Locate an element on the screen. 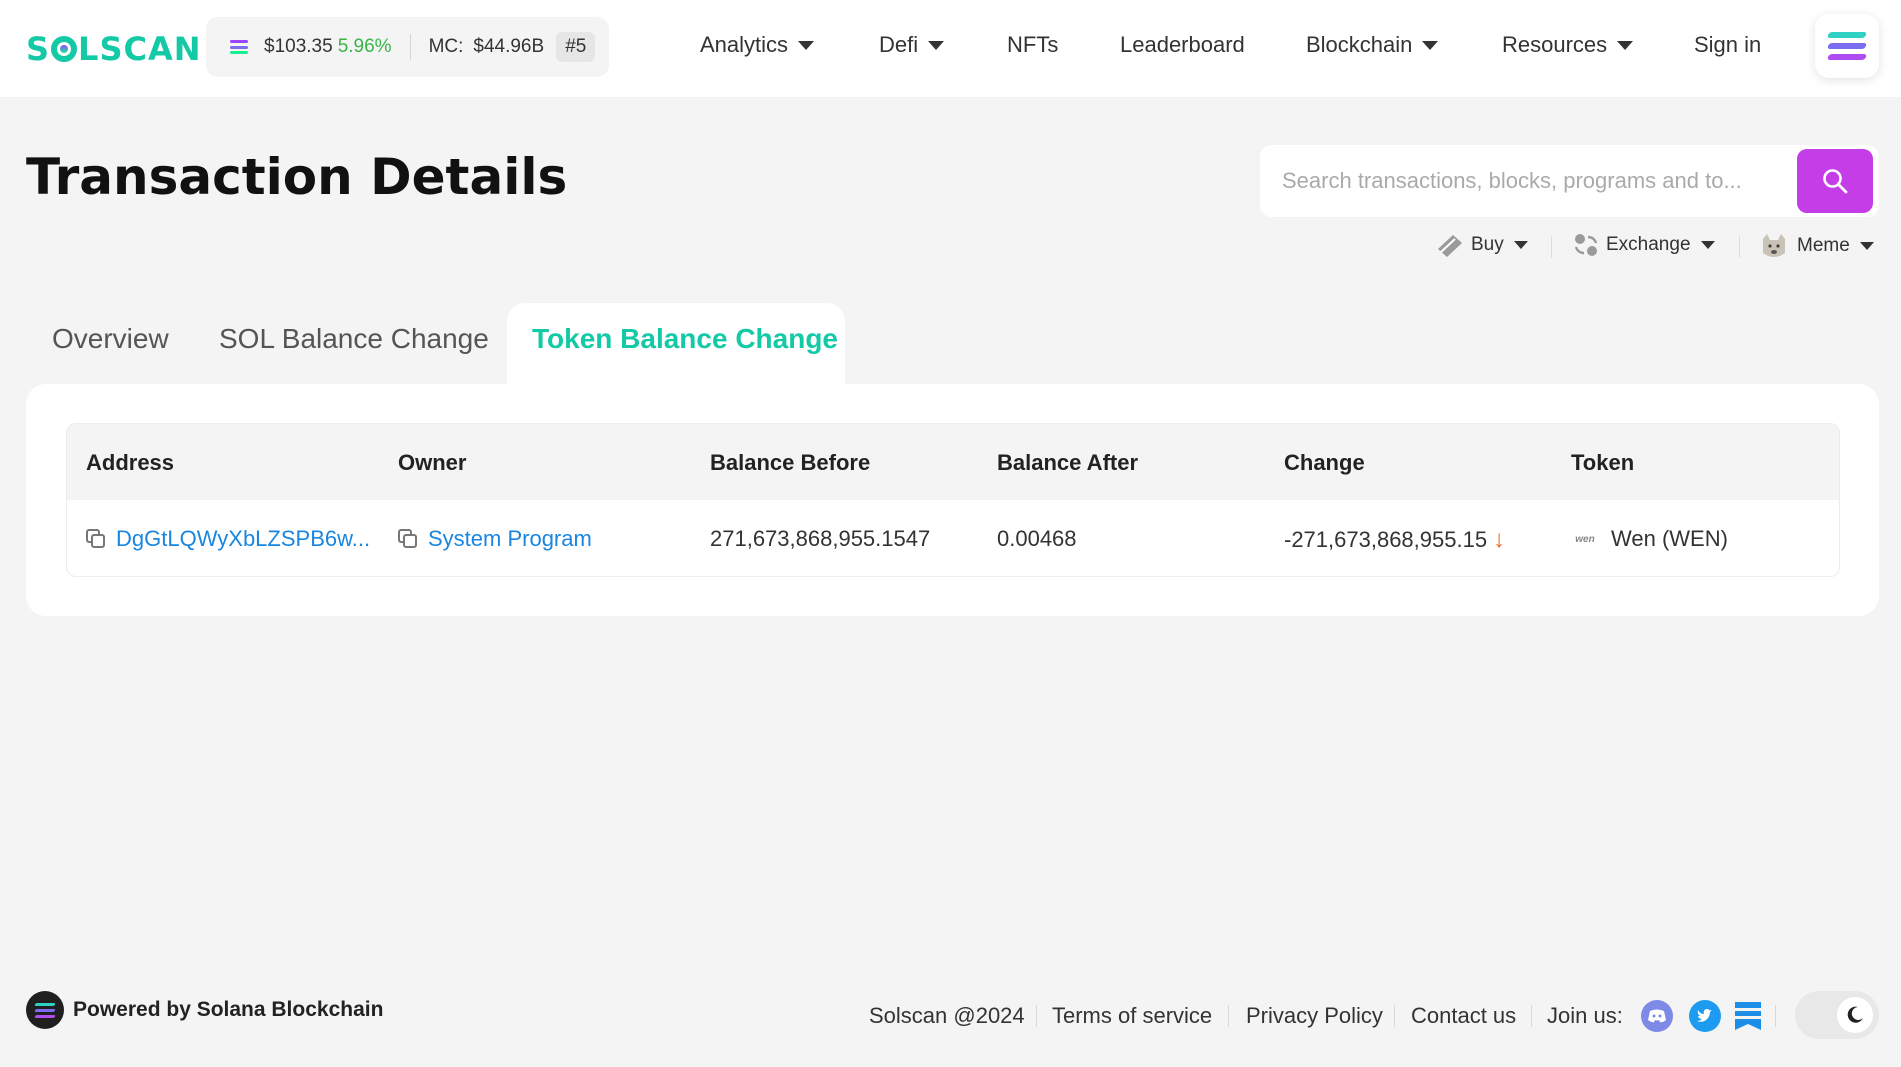 This screenshot has height=1067, width=1901. footer-brand: Powered by Solana Blockchain is located at coordinates (204, 1010).